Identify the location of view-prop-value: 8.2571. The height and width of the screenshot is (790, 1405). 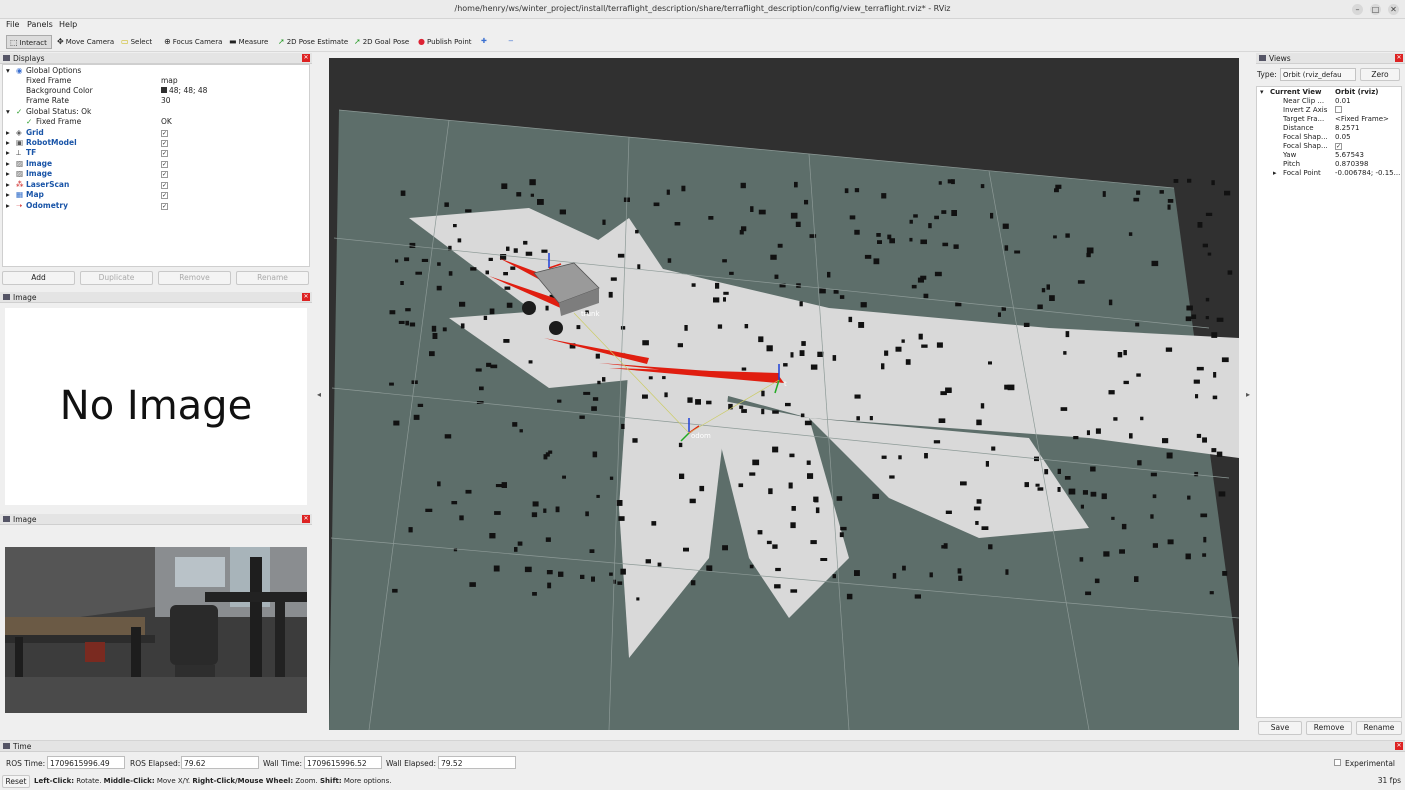
(1347, 128).